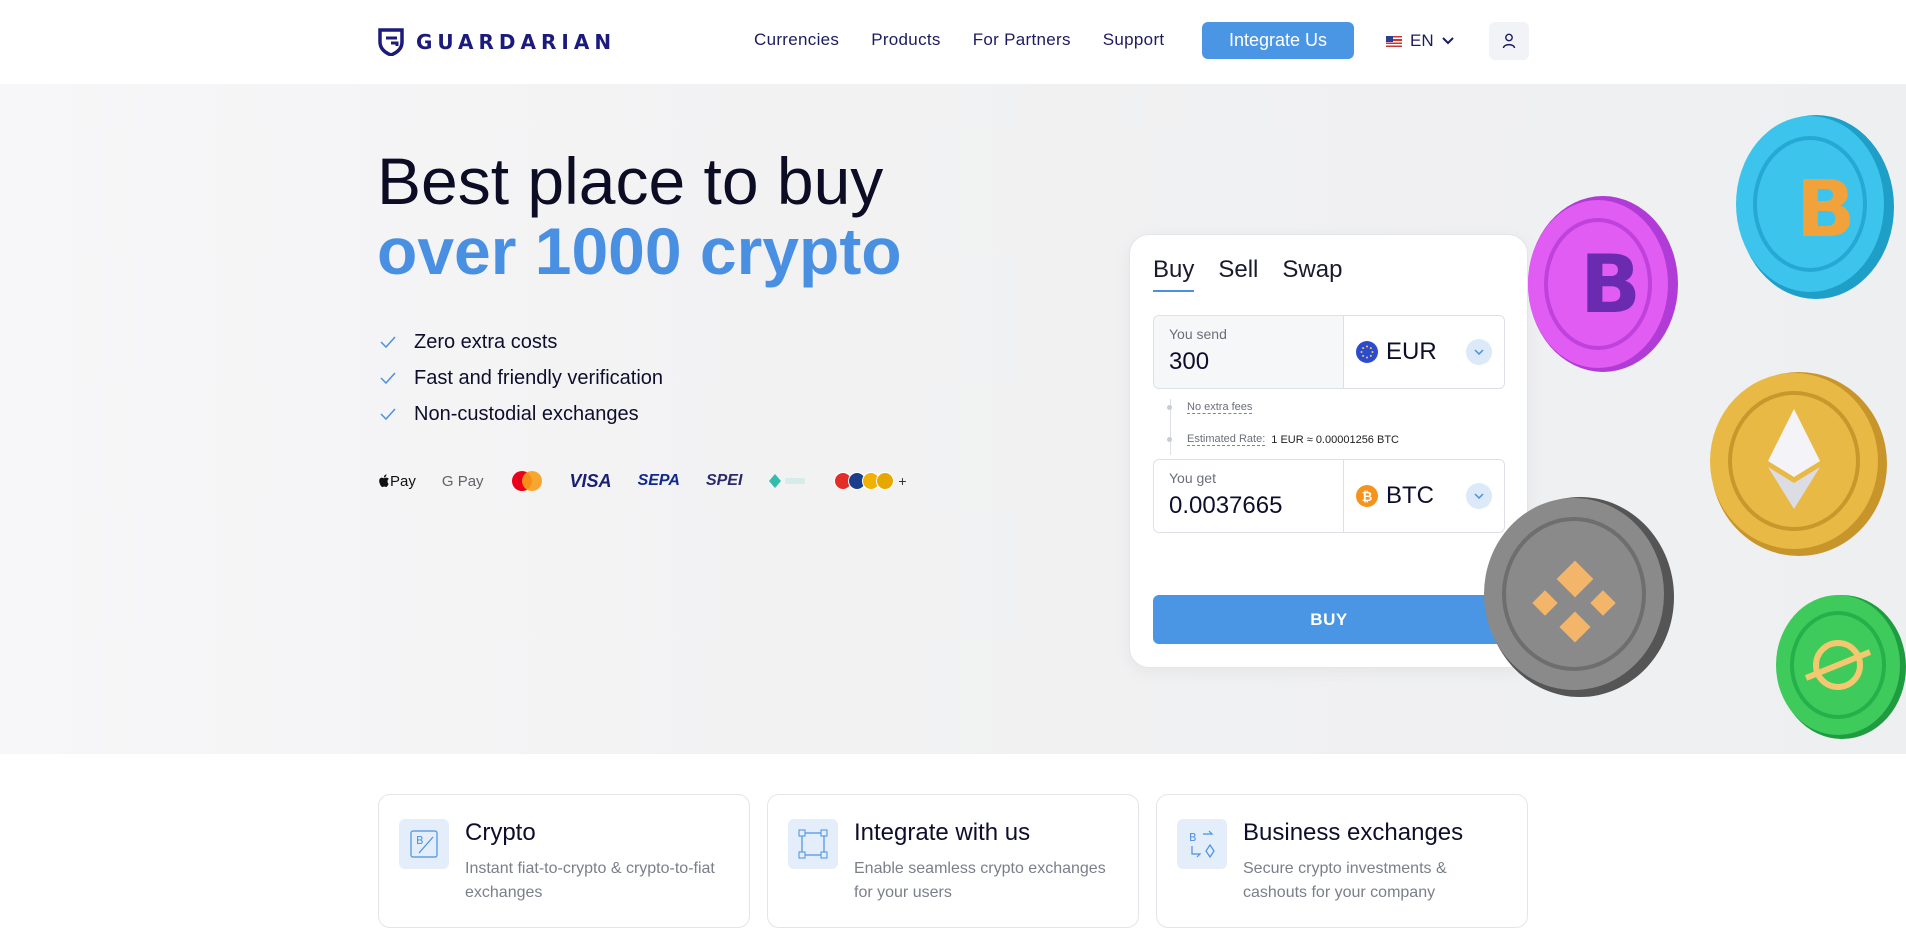  I want to click on language-selector: EN, so click(1420, 41).